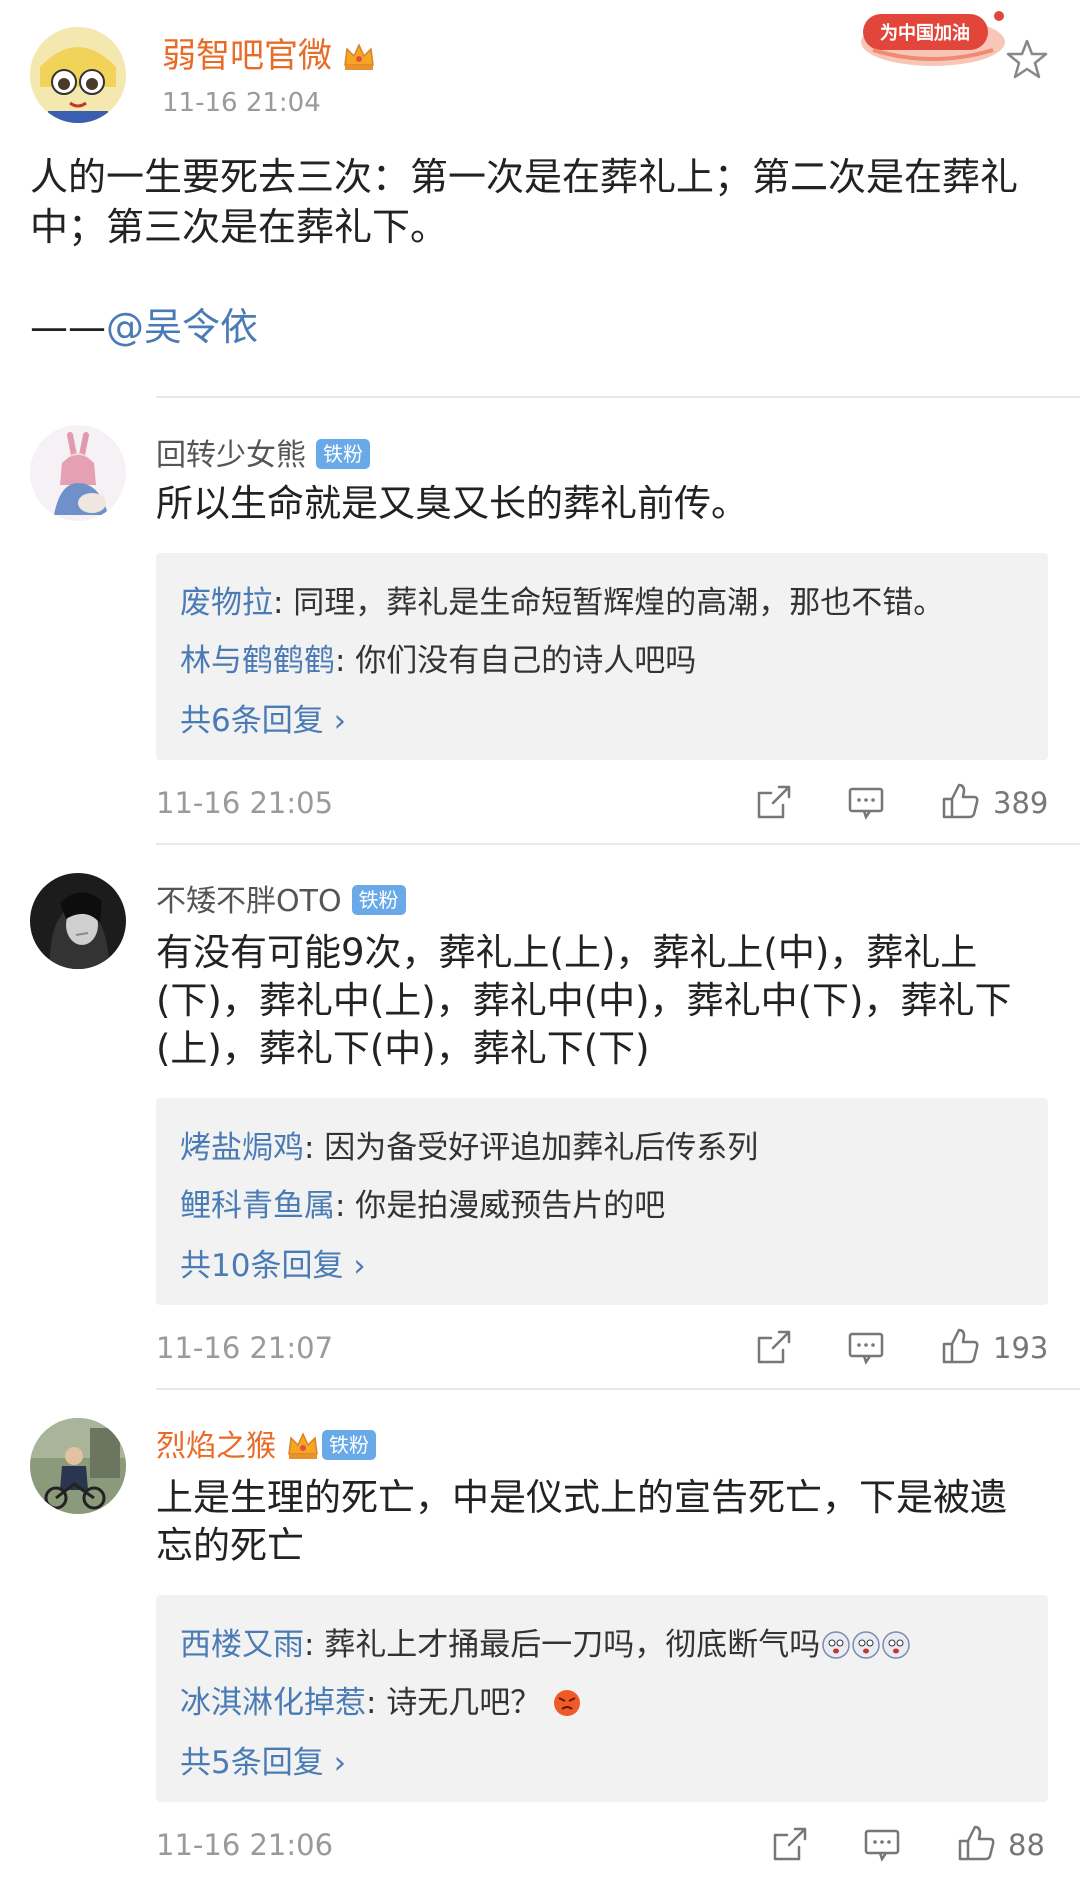 This screenshot has width=1080, height=1885. I want to click on reply-text: : 葬礼上才捅最后一刀吗，彻底断气吗, so click(562, 1645).